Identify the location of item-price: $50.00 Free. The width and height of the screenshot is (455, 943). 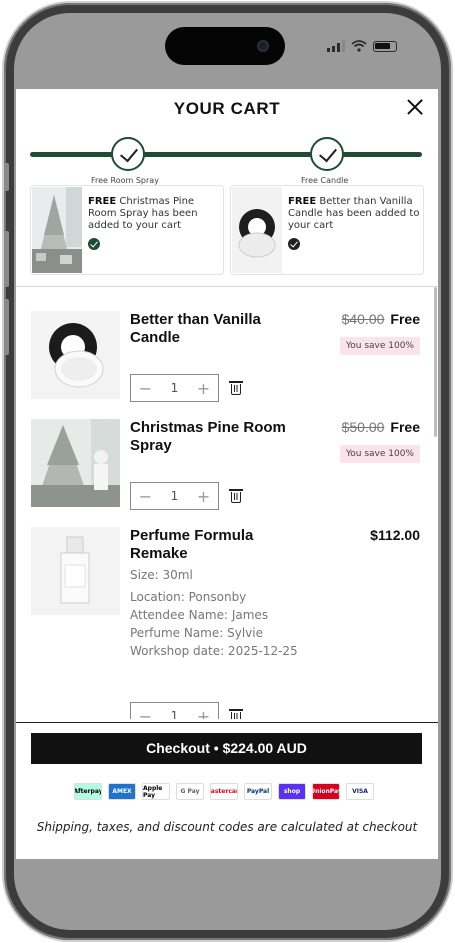
(381, 427).